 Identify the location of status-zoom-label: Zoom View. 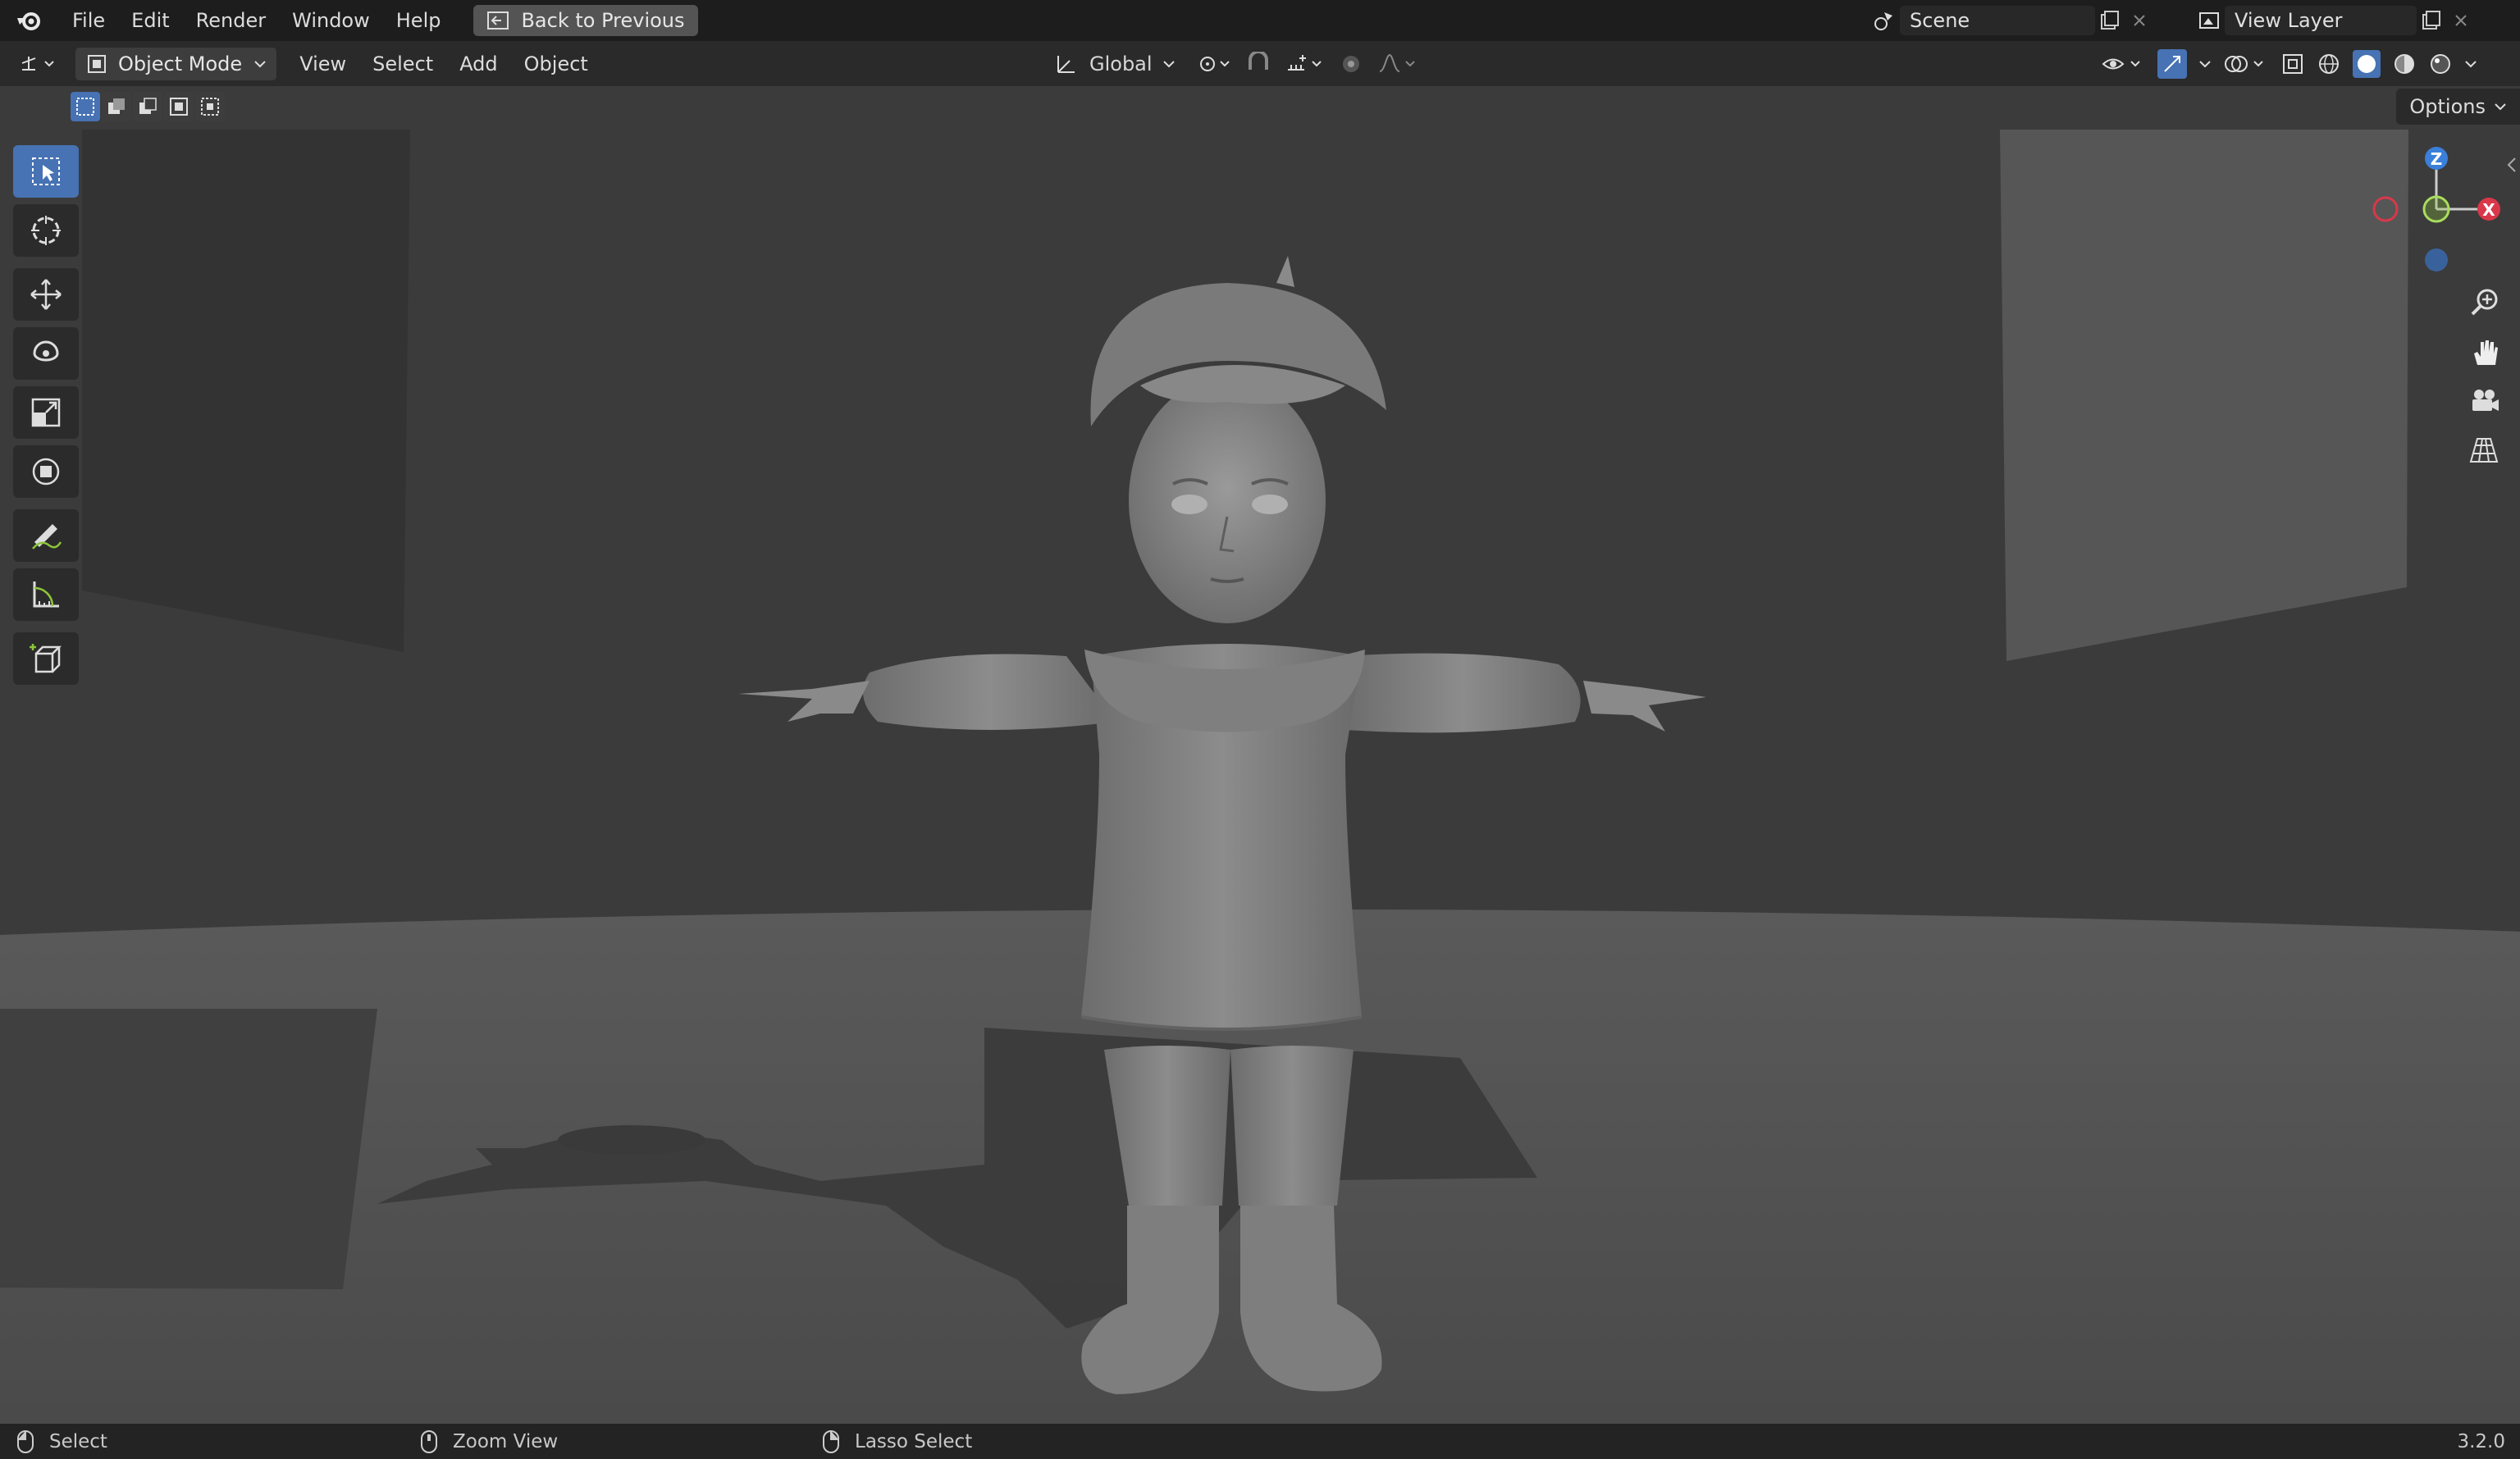
(506, 1441).